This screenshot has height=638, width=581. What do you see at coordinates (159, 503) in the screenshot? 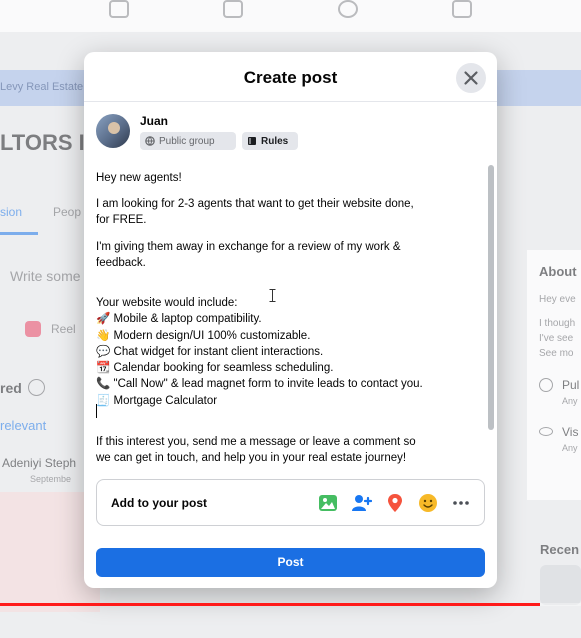
I see `add-to-post-label: Add to your post` at bounding box center [159, 503].